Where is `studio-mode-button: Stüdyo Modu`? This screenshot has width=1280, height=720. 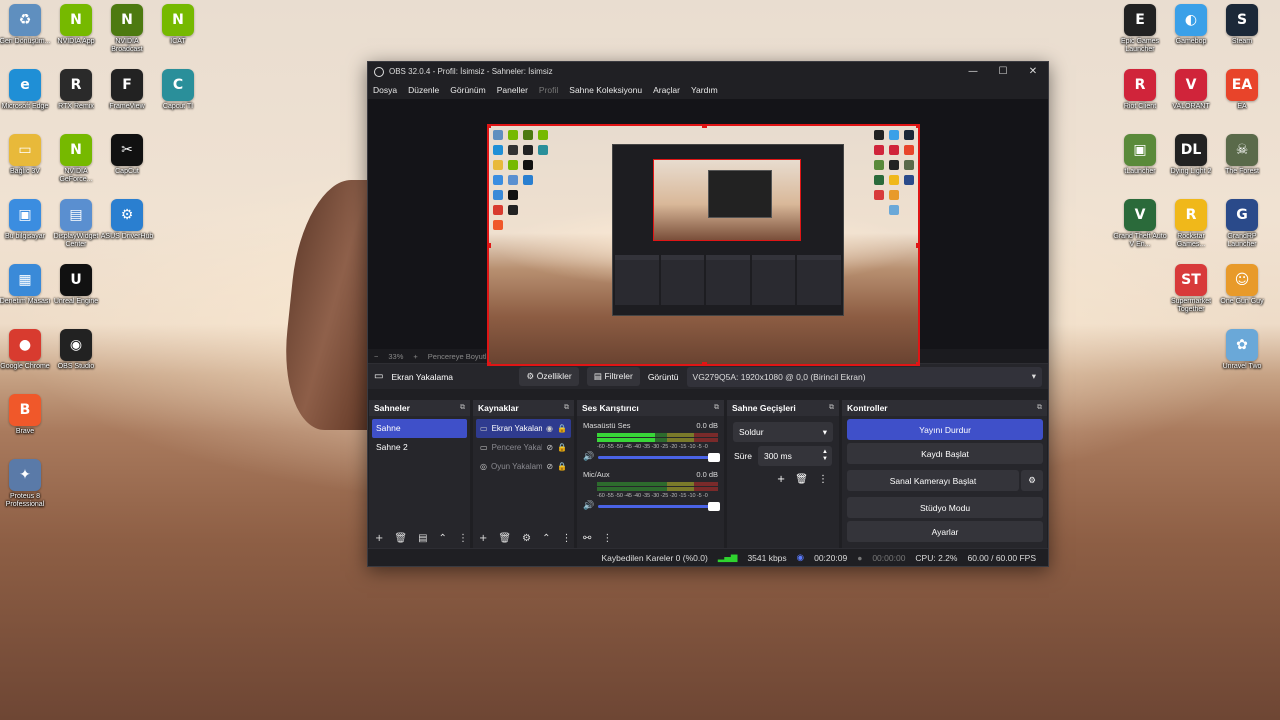 studio-mode-button: Stüdyo Modu is located at coordinates (945, 507).